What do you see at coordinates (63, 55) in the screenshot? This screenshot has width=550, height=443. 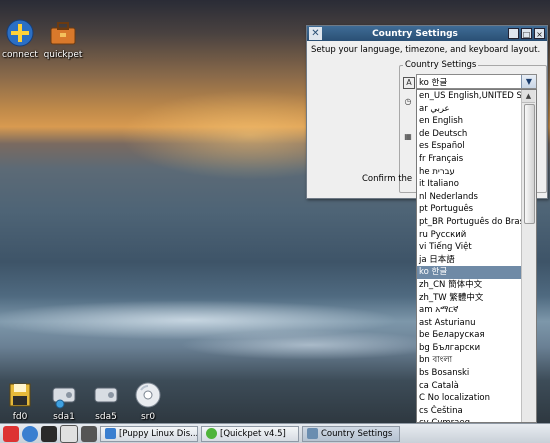 I see `quickpet-label: quickpet` at bounding box center [63, 55].